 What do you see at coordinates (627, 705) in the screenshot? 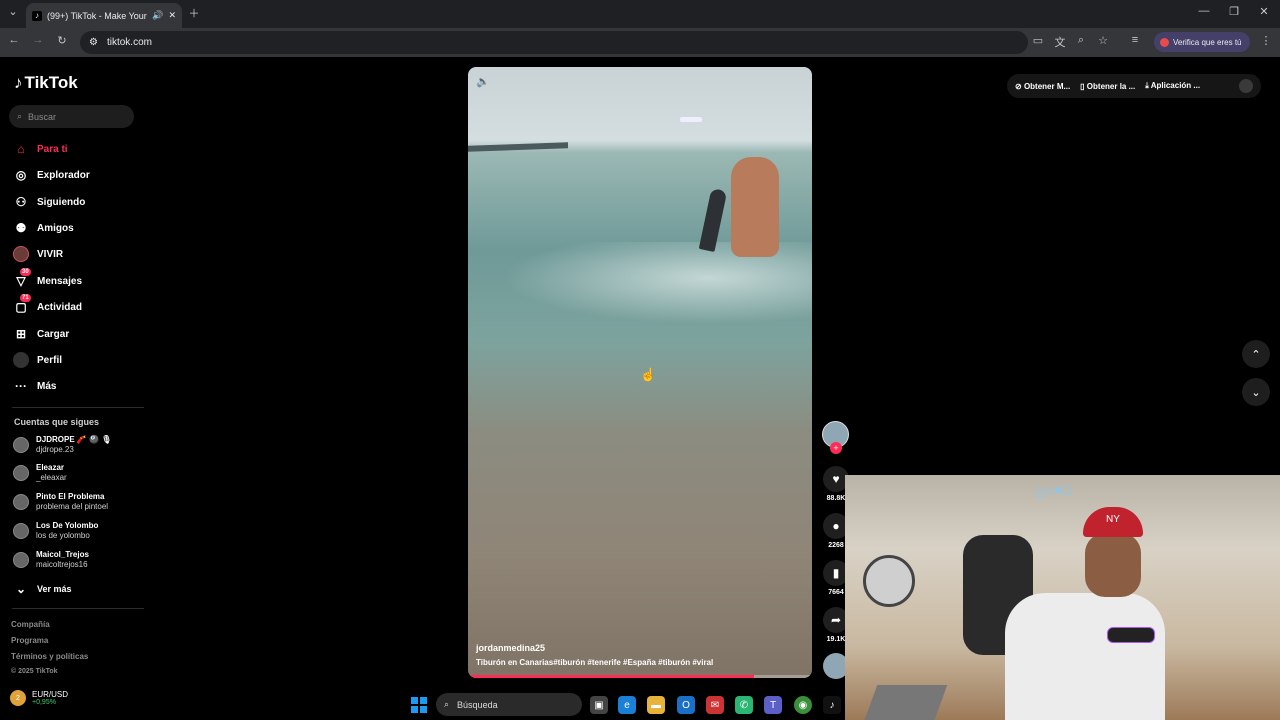
I see `edge-icon: e` at bounding box center [627, 705].